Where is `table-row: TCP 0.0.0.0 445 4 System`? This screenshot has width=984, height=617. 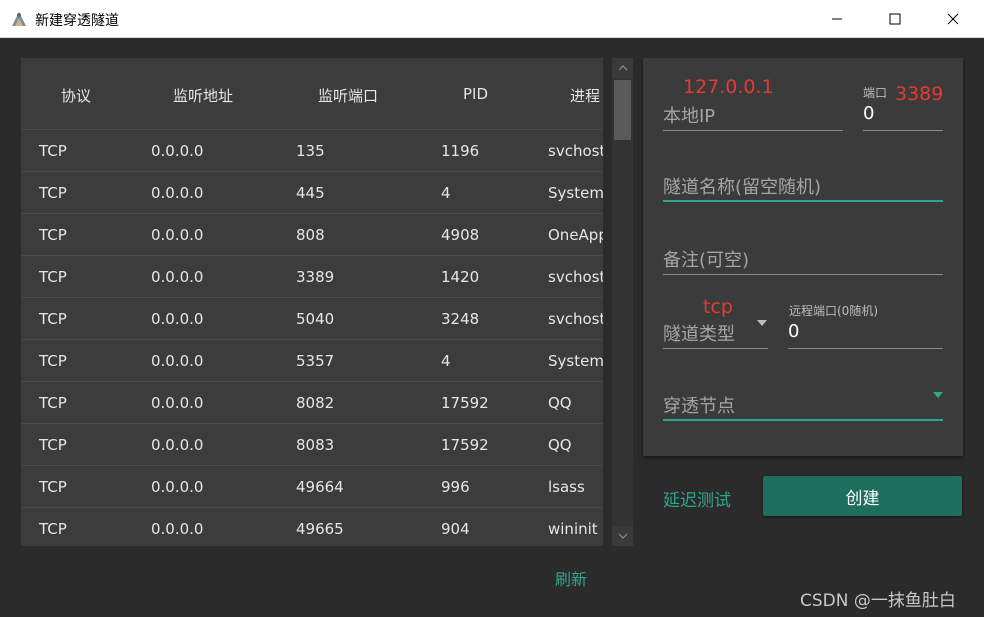 table-row: TCP 0.0.0.0 445 4 System is located at coordinates (312, 193).